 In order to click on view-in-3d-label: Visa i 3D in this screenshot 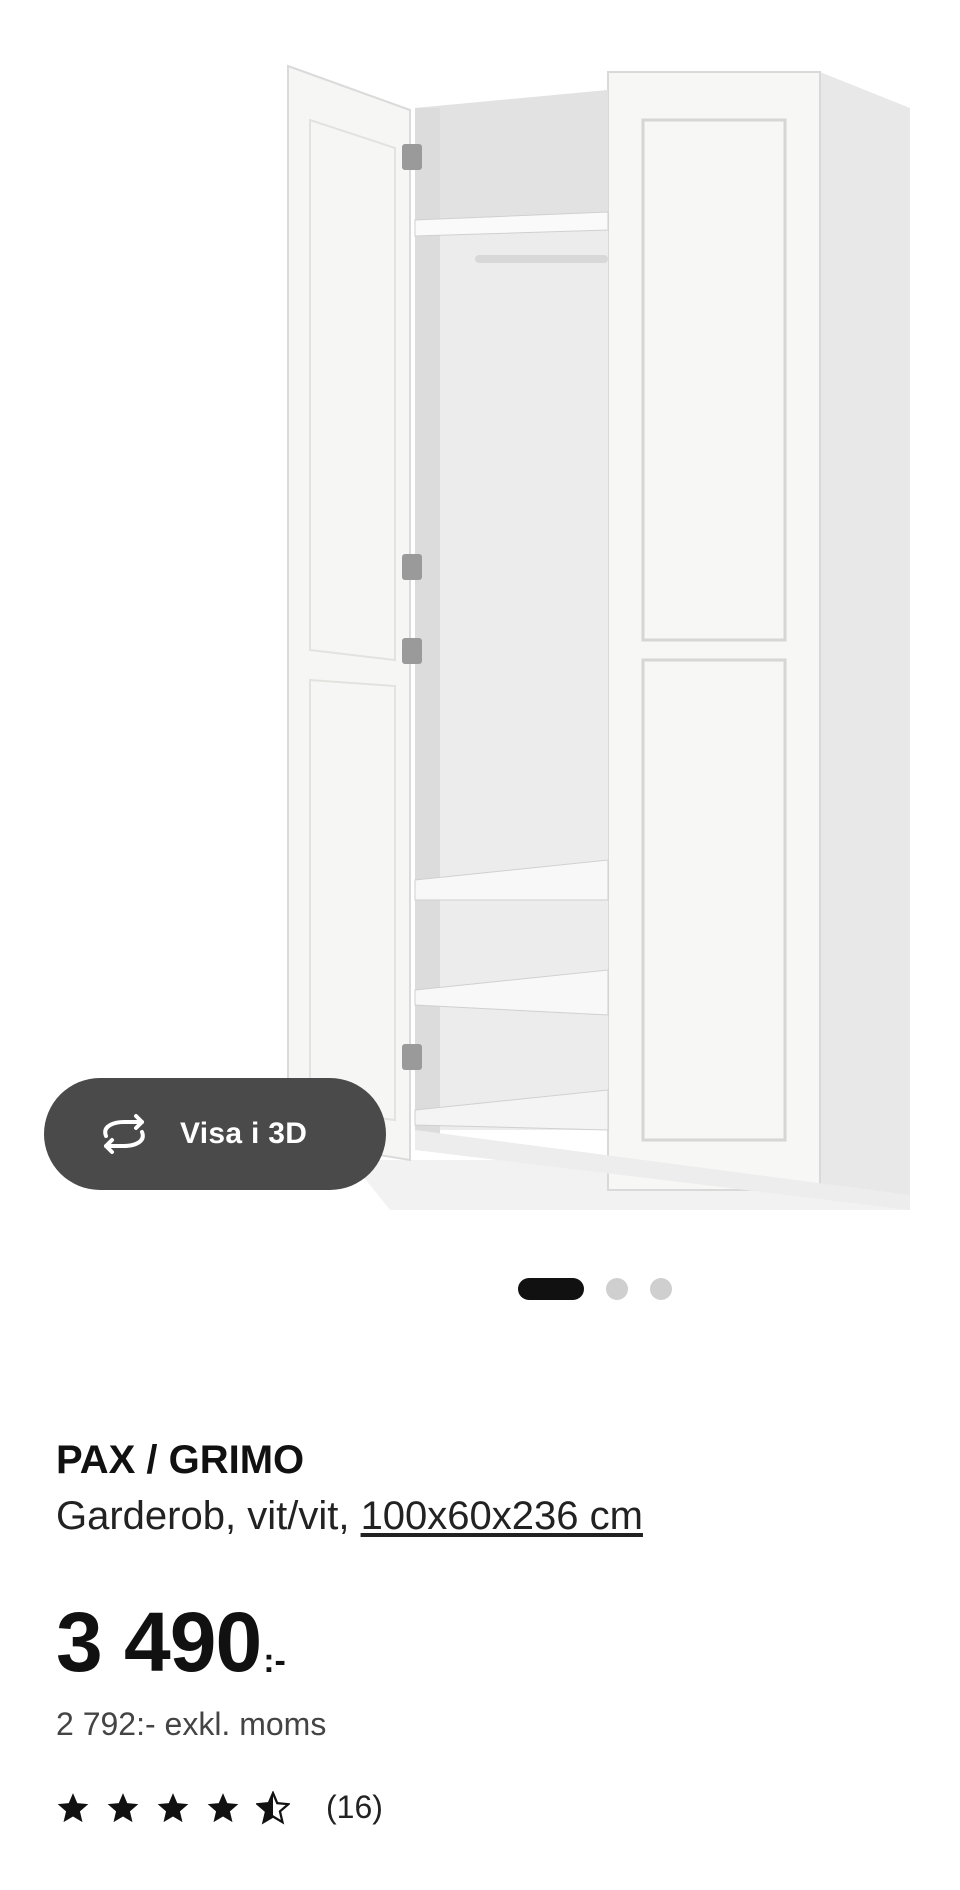, I will do `click(244, 1133)`.